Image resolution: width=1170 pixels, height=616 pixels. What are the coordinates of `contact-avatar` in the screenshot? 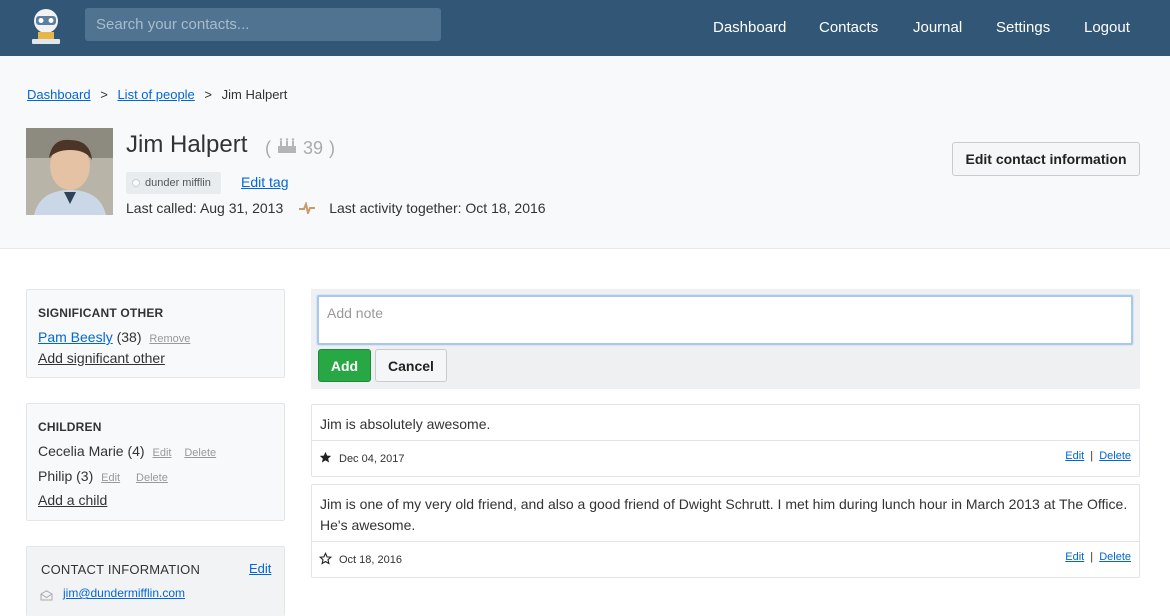 It's located at (69, 171).